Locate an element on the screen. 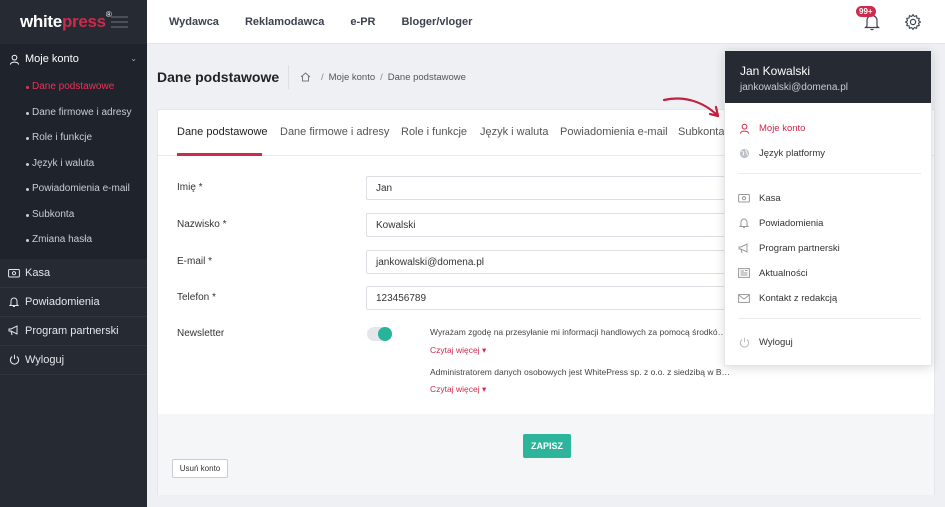  save-button: ZAPISZ is located at coordinates (547, 446).